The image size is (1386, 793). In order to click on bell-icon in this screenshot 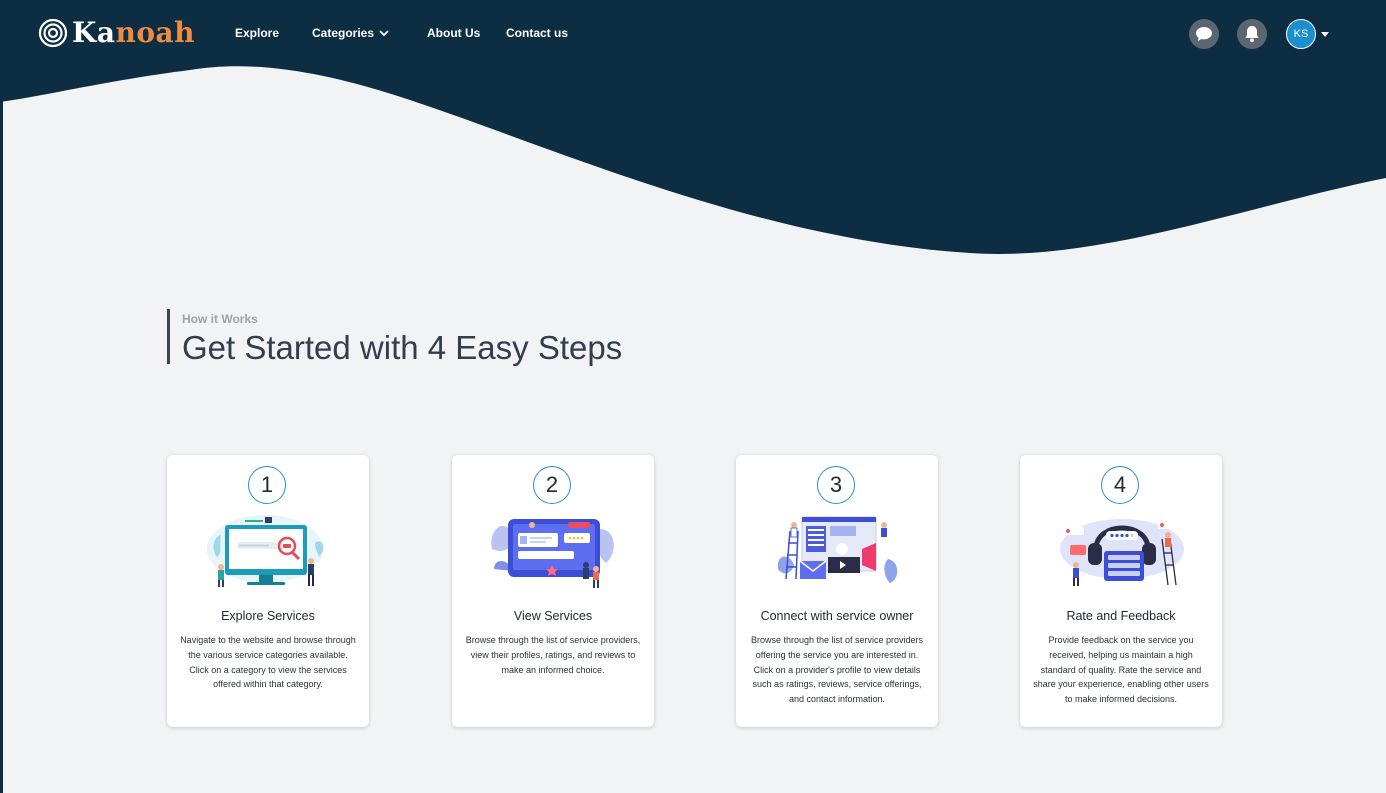, I will do `click(1252, 34)`.